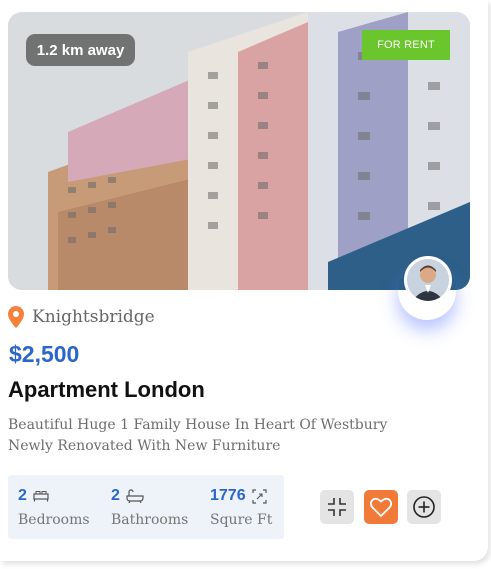 The height and width of the screenshot is (569, 491). I want to click on listing-title: Apartment London, so click(106, 390).